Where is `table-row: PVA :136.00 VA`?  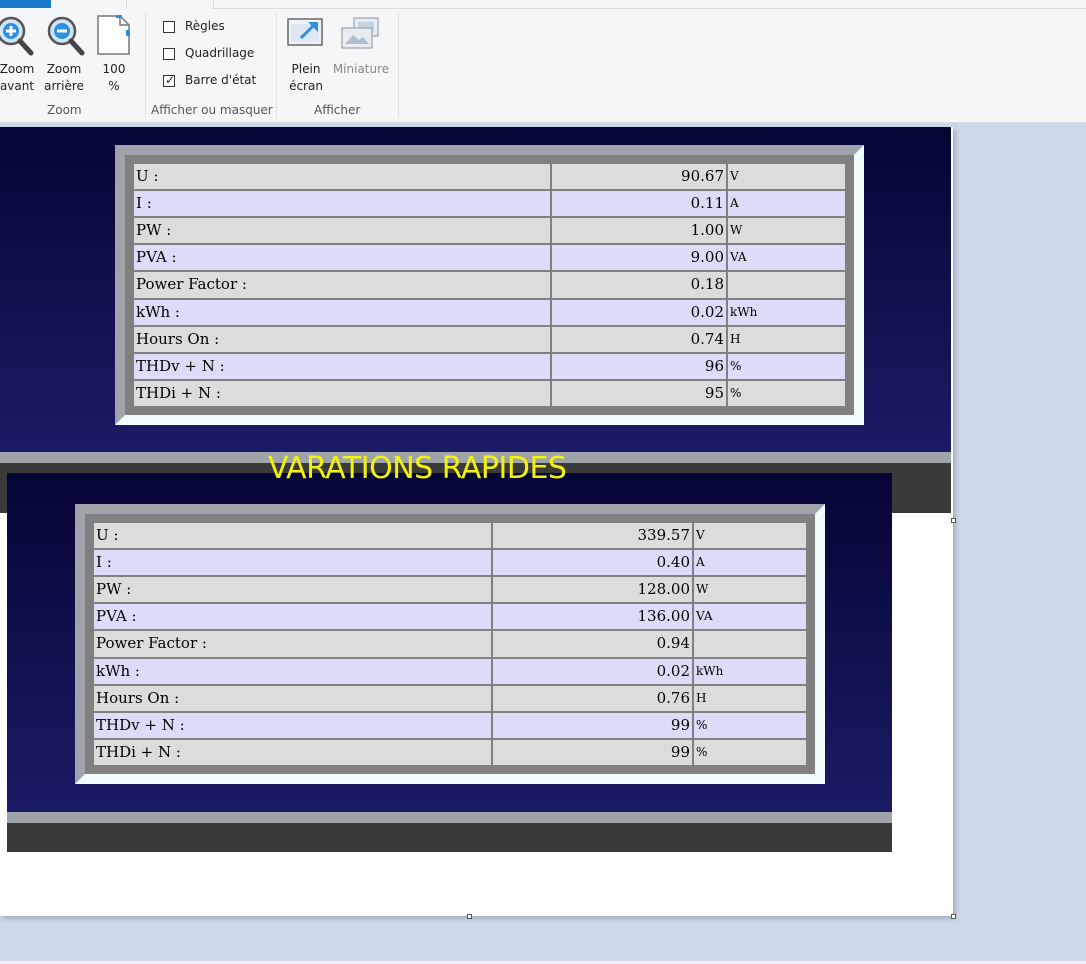 table-row: PVA :136.00 VA is located at coordinates (450, 617).